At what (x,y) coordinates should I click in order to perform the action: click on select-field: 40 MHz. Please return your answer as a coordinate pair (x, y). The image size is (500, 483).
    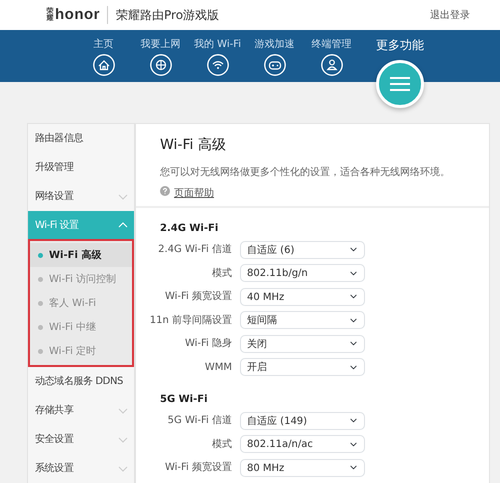
    Looking at the image, I should click on (302, 297).